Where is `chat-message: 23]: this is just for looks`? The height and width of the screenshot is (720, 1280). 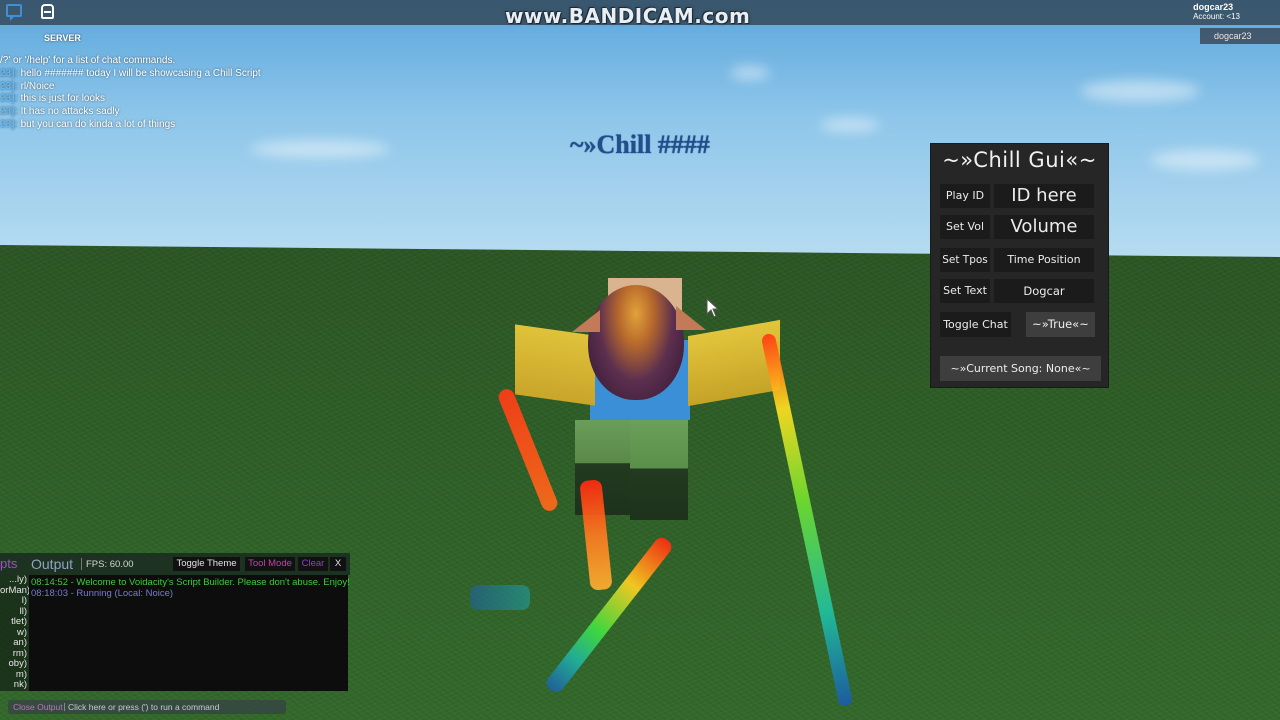 chat-message: 23]: this is just for looks is located at coordinates (53, 99).